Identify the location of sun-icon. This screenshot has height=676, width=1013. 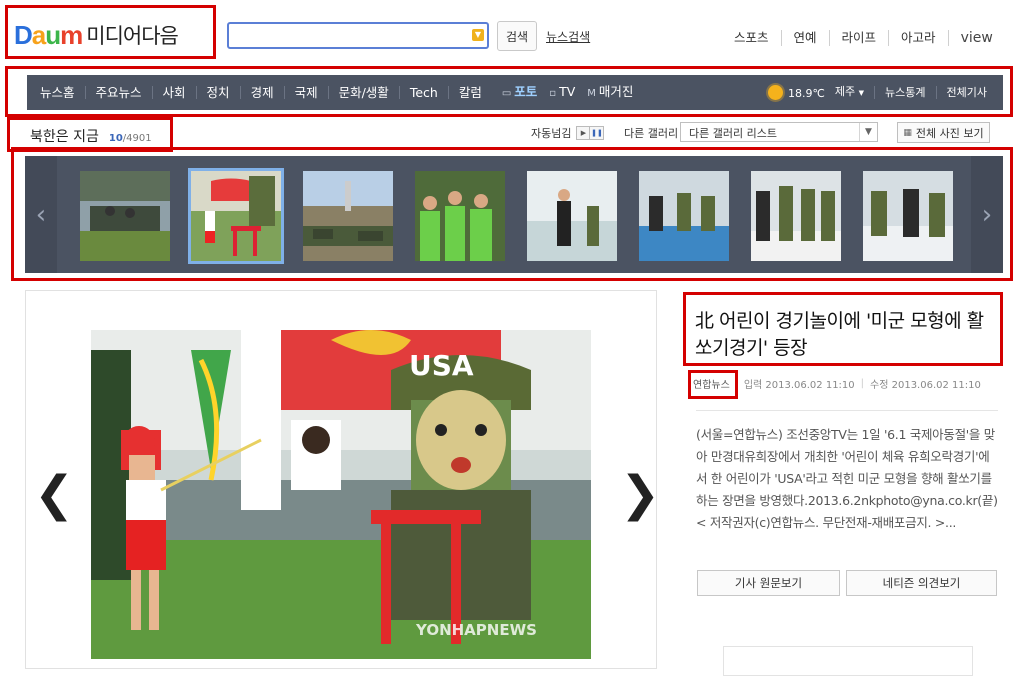
(776, 92).